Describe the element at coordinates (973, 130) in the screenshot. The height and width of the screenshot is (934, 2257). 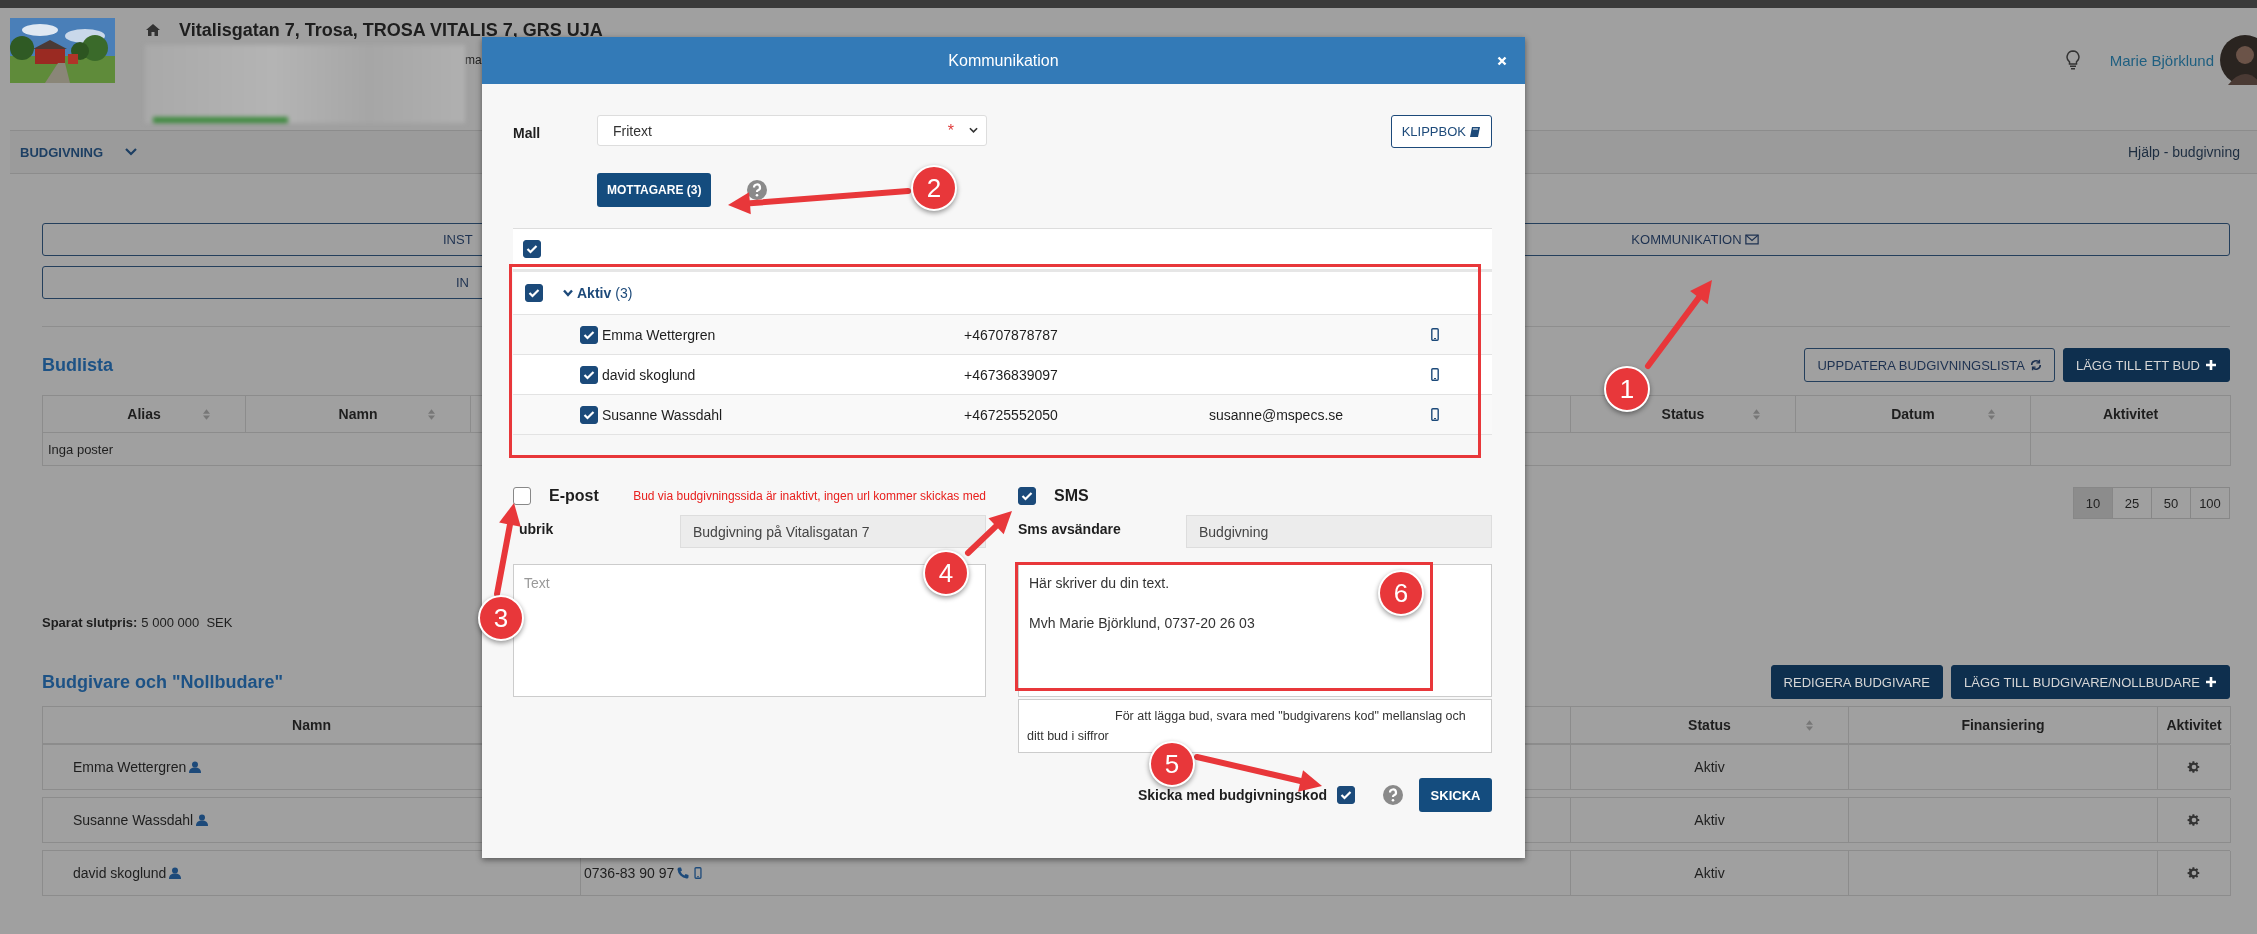
I see `caret-icon` at that location.